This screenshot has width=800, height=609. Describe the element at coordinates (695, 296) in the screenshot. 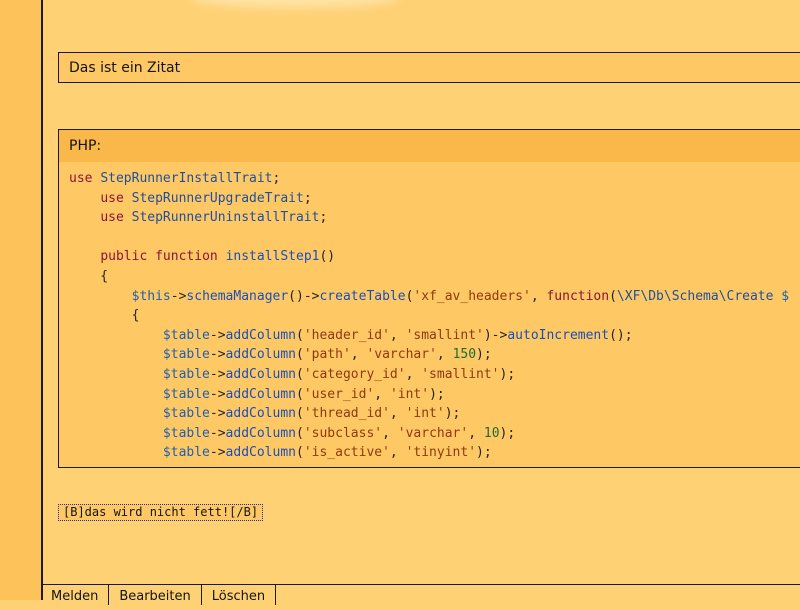

I see `code-token: \XF\Db\Schema\Create` at that location.